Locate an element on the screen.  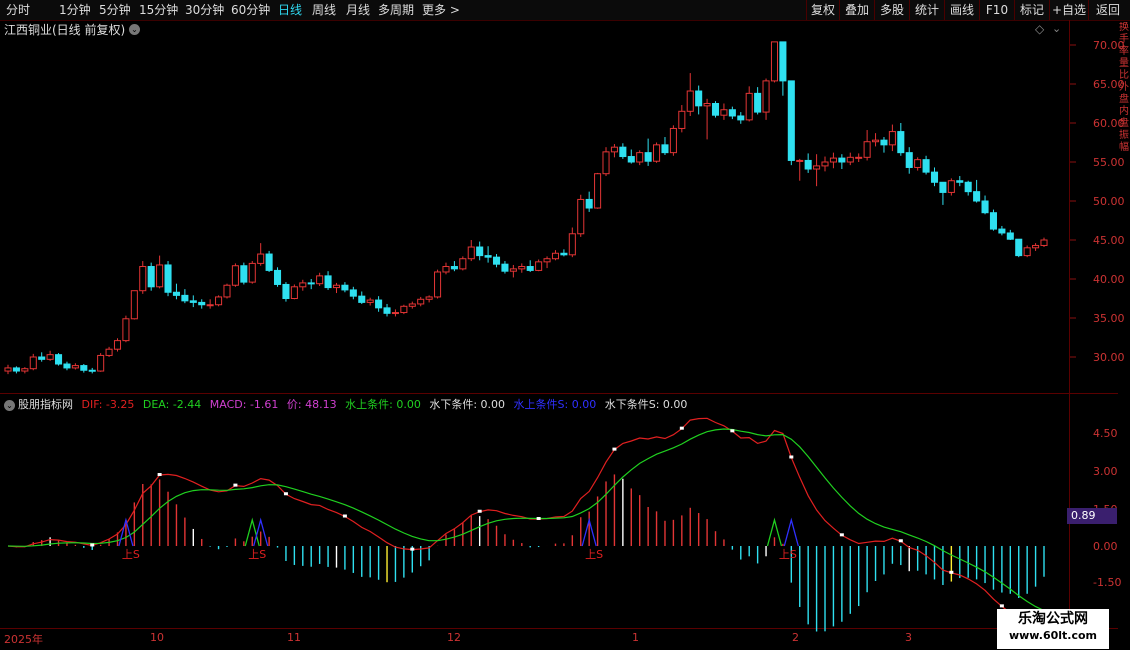
period-tab-weekly: 周线 is located at coordinates (324, 10).